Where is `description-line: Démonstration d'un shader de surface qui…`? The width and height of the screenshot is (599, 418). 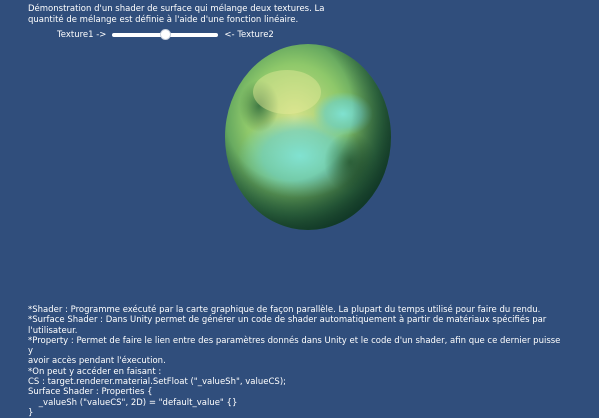 description-line: Démonstration d'un shader de surface qui… is located at coordinates (176, 9).